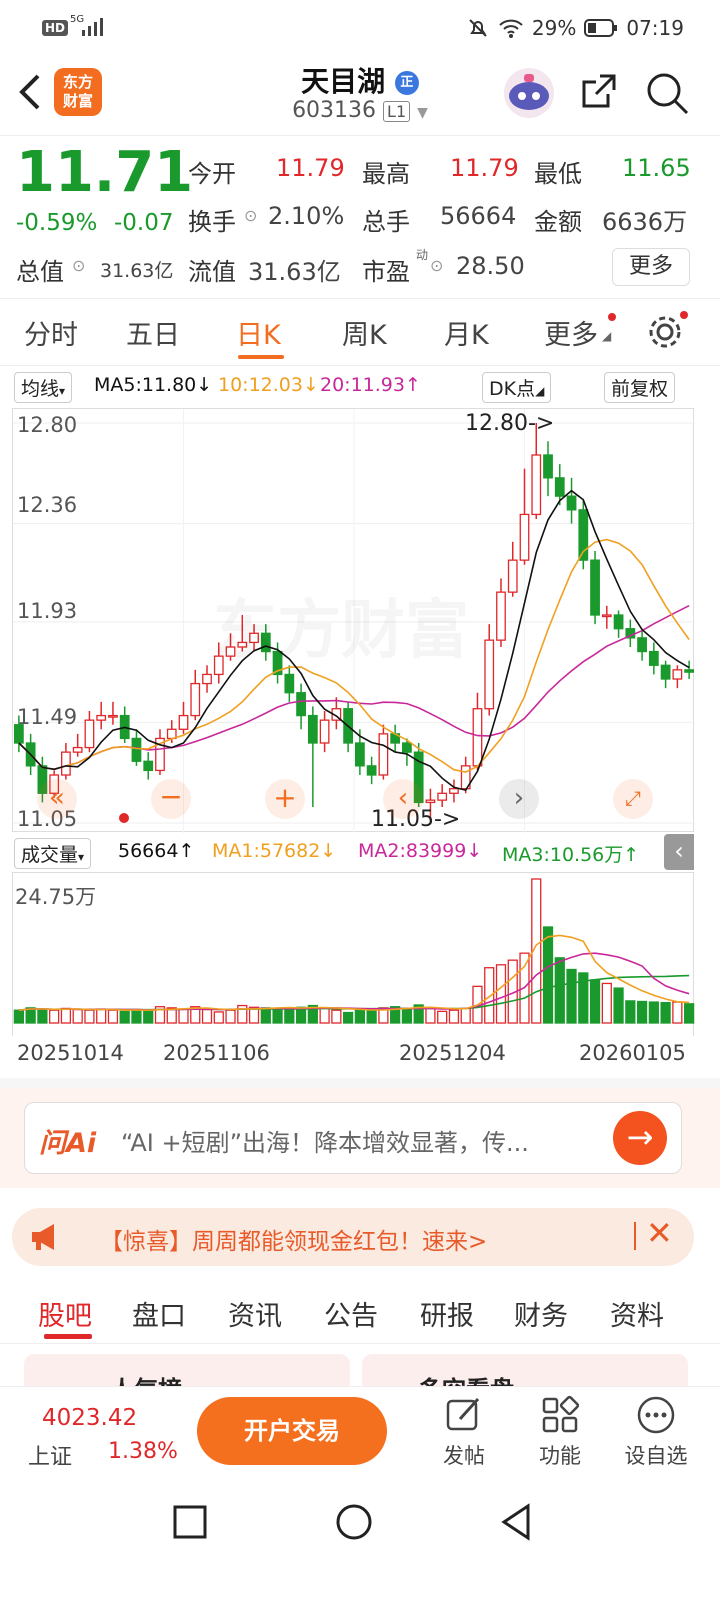 Image resolution: width=720 pixels, height=1600 pixels. Describe the element at coordinates (637, 1313) in the screenshot. I see `tab-profile: 资料` at that location.